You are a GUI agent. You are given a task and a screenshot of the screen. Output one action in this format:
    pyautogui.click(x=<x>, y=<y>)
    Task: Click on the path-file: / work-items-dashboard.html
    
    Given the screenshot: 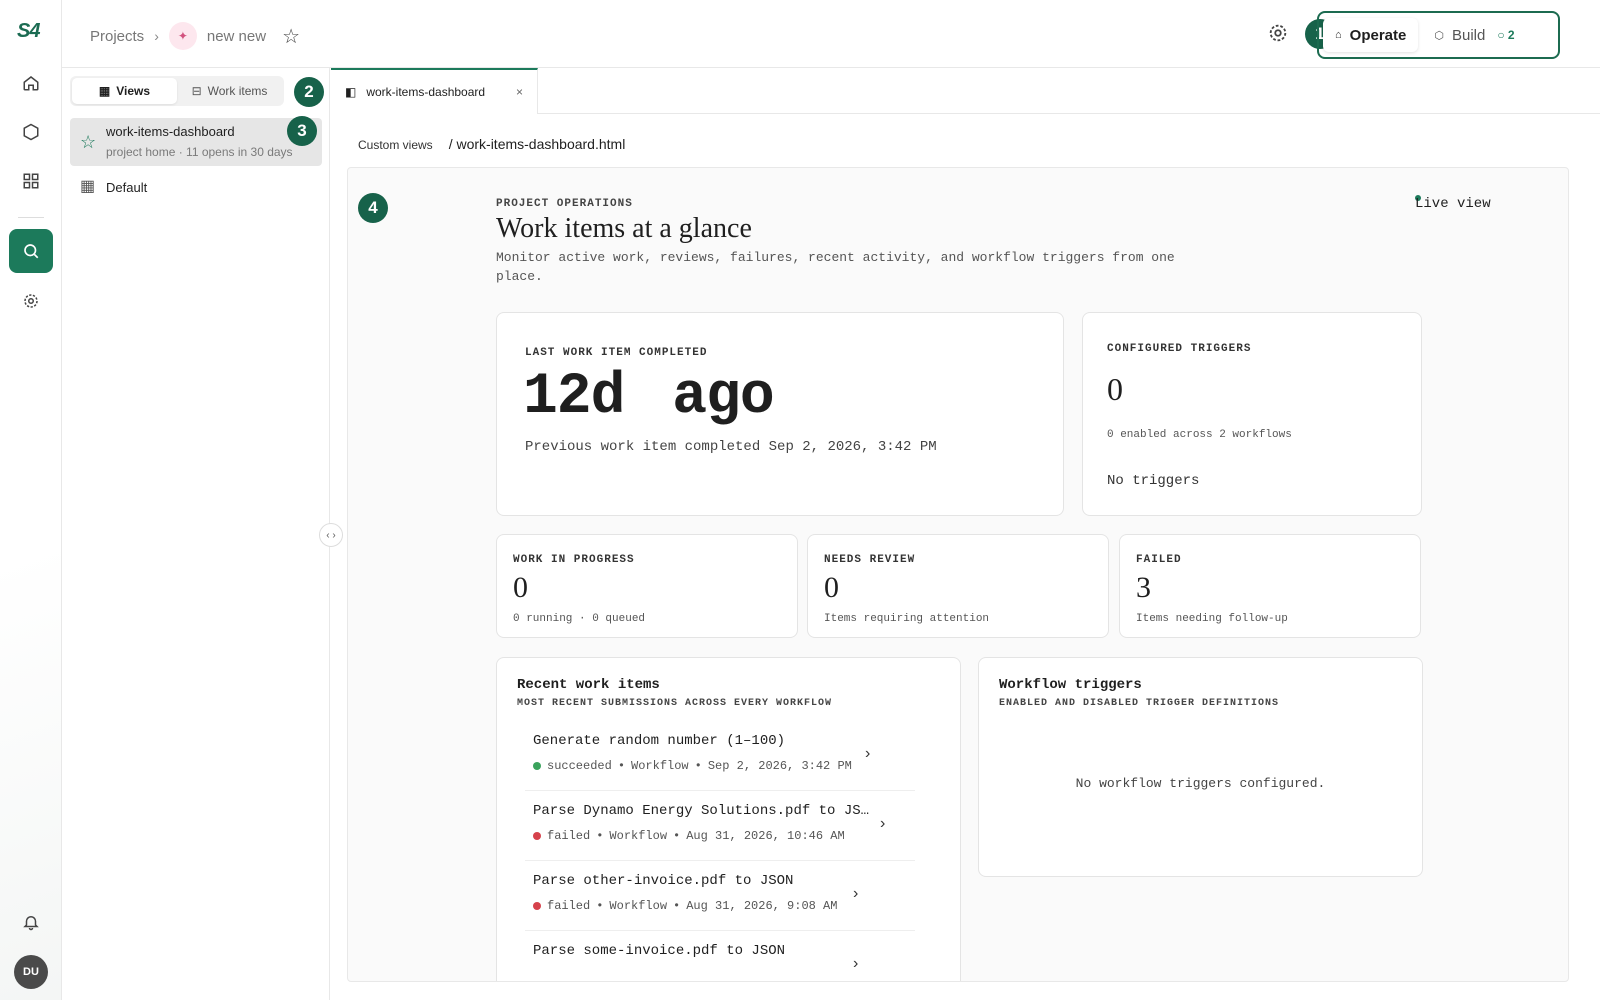 What is the action you would take?
    pyautogui.click(x=537, y=144)
    